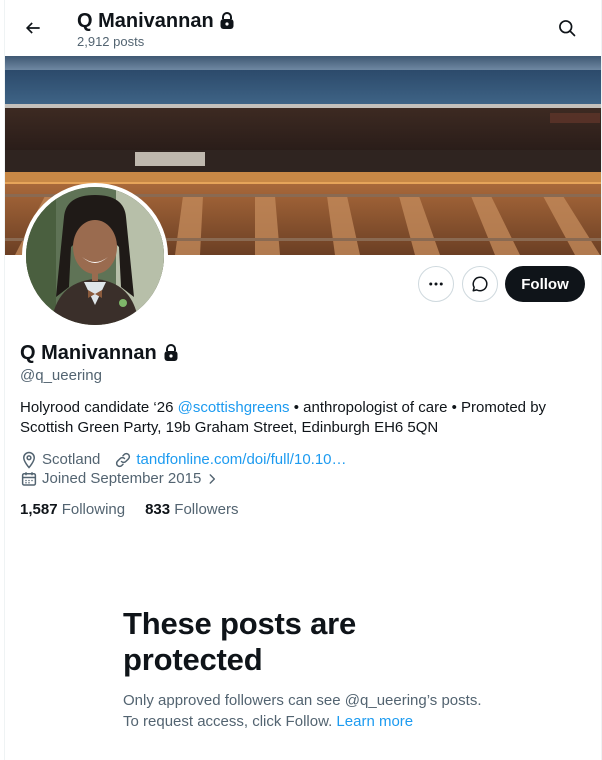  I want to click on more-button, so click(436, 284).